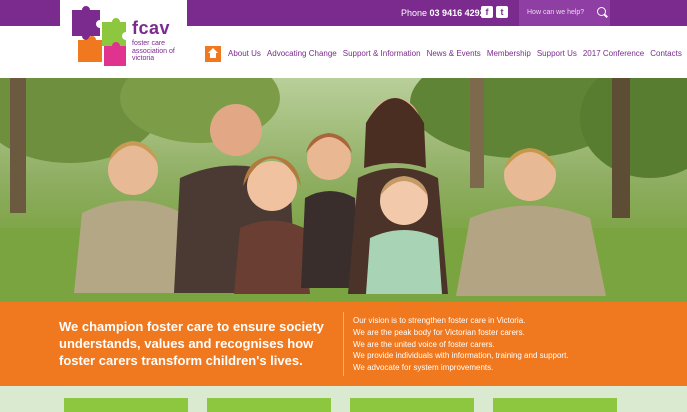  I want to click on puzzle-logo-icon, so click(99, 36).